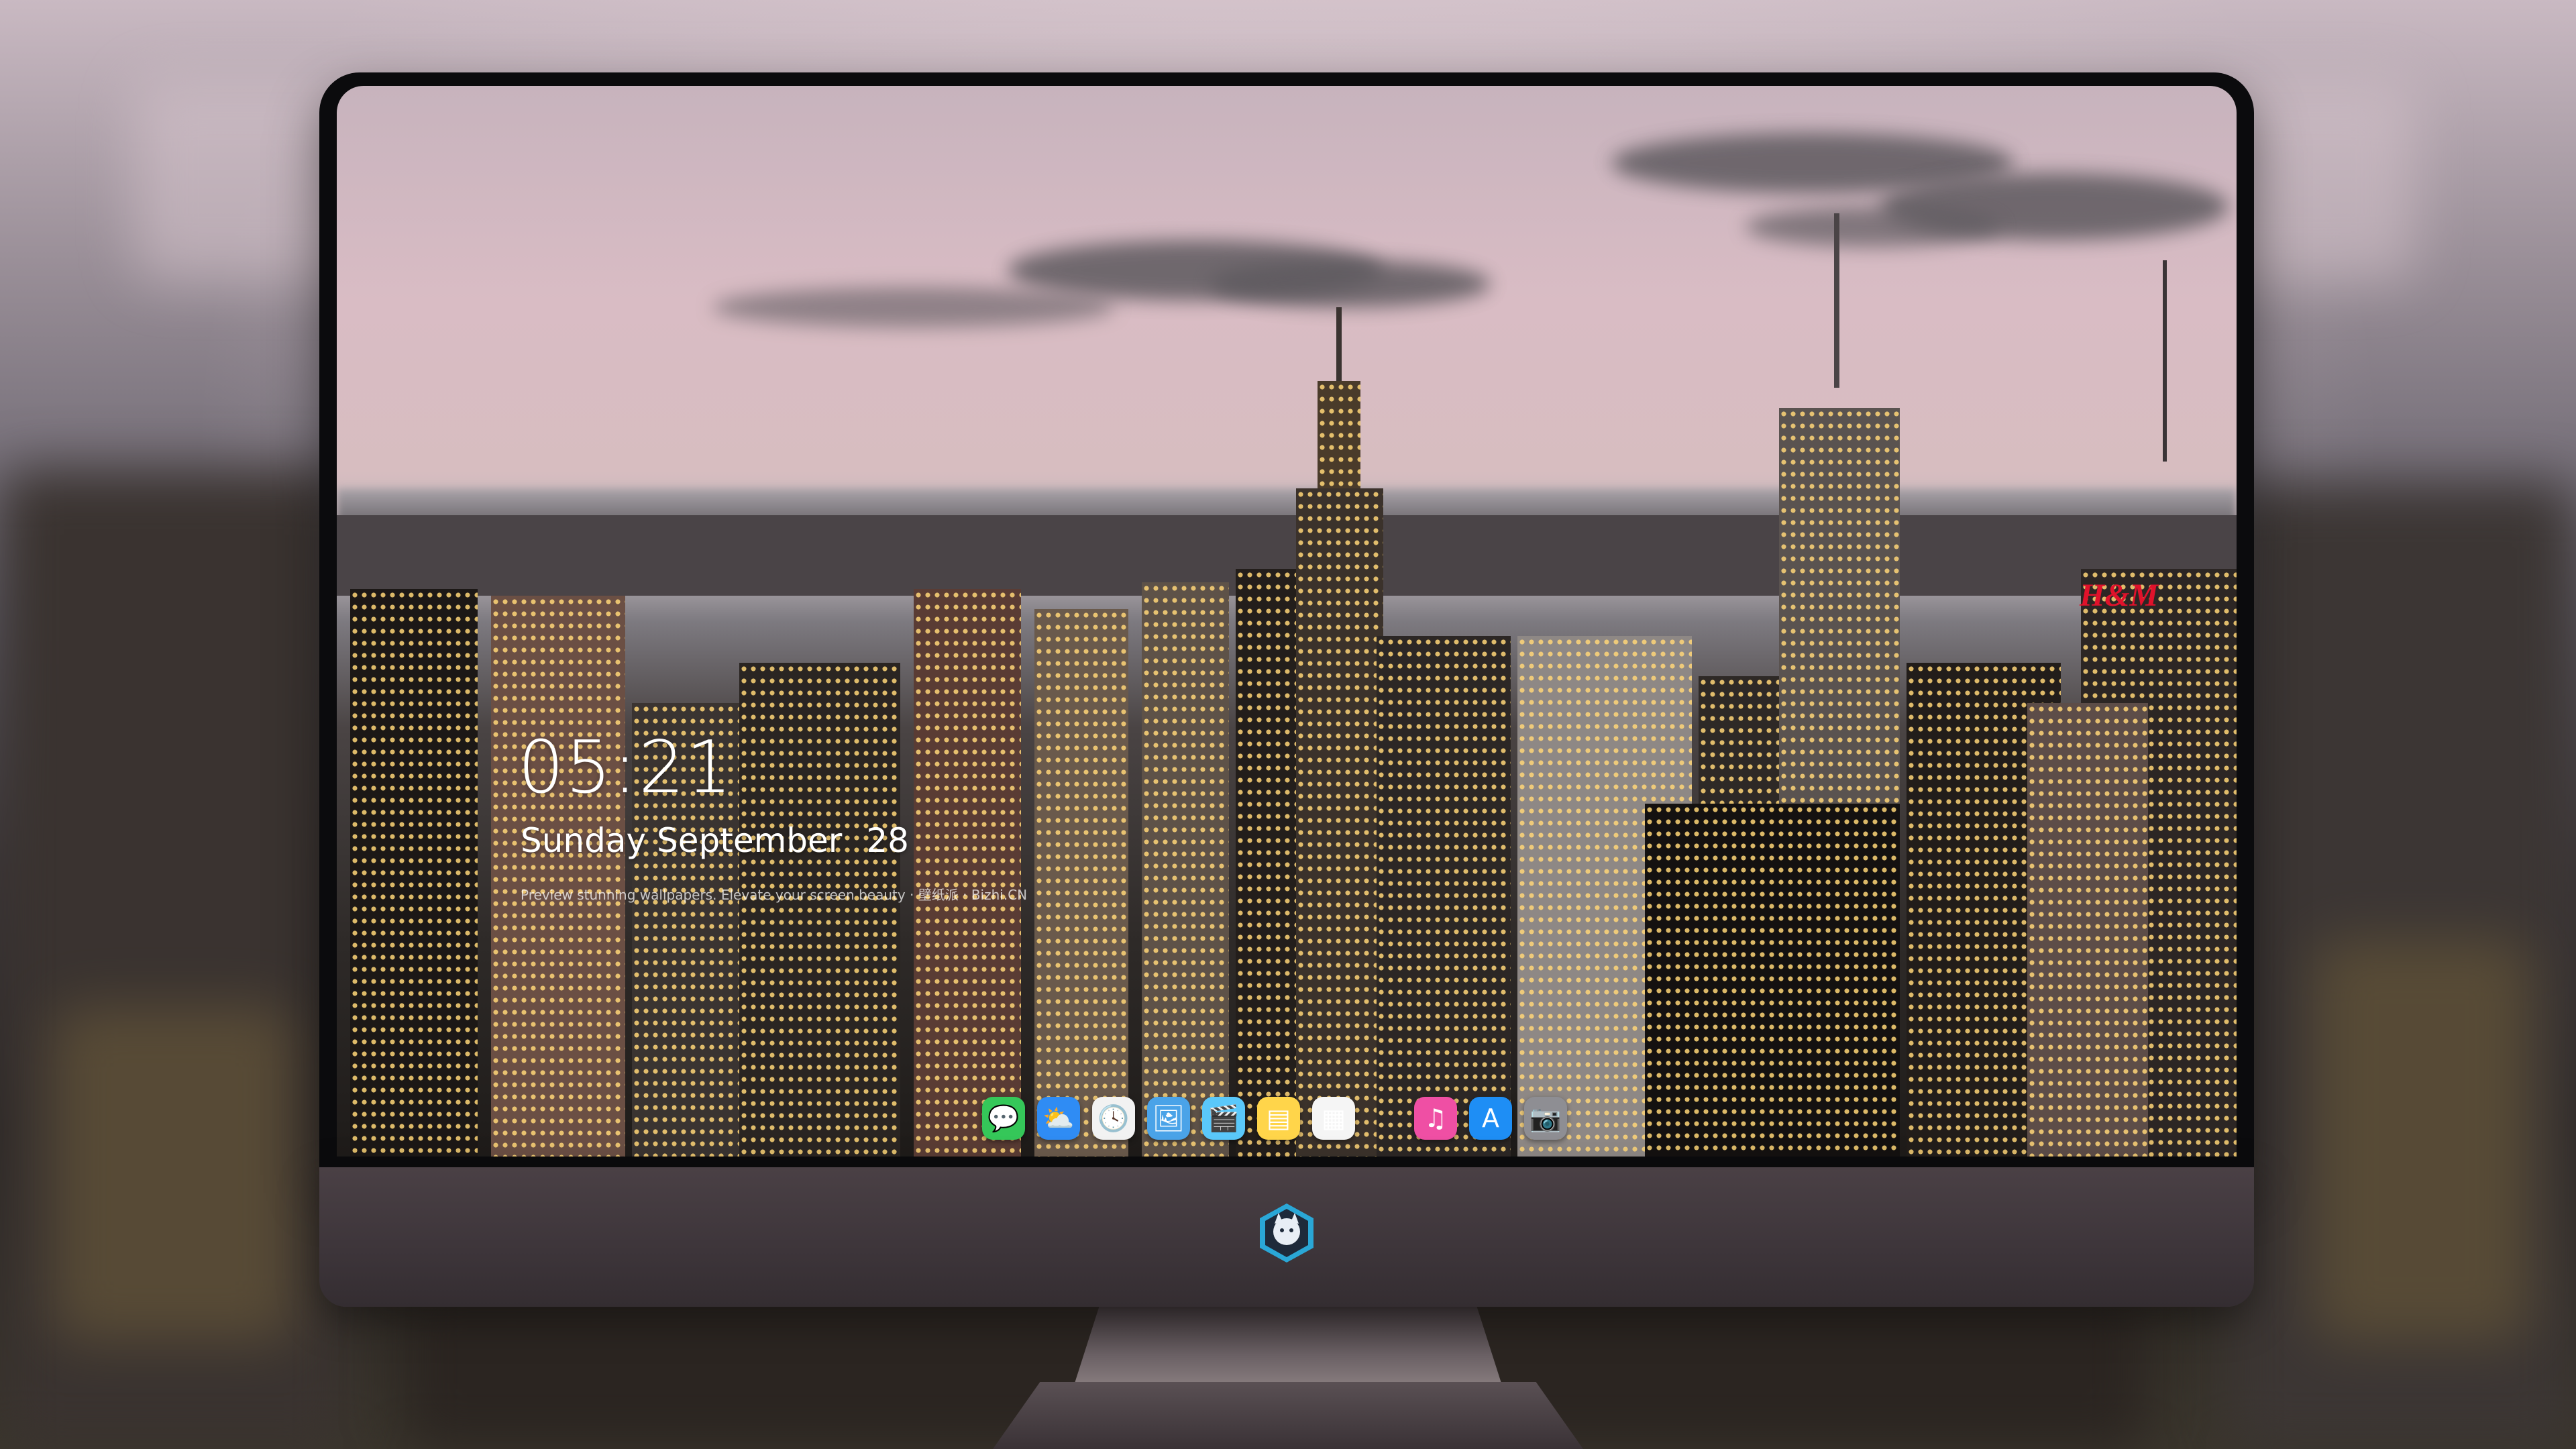 The height and width of the screenshot is (1449, 2576). I want to click on preview-icon: 🖼, so click(1168, 1118).